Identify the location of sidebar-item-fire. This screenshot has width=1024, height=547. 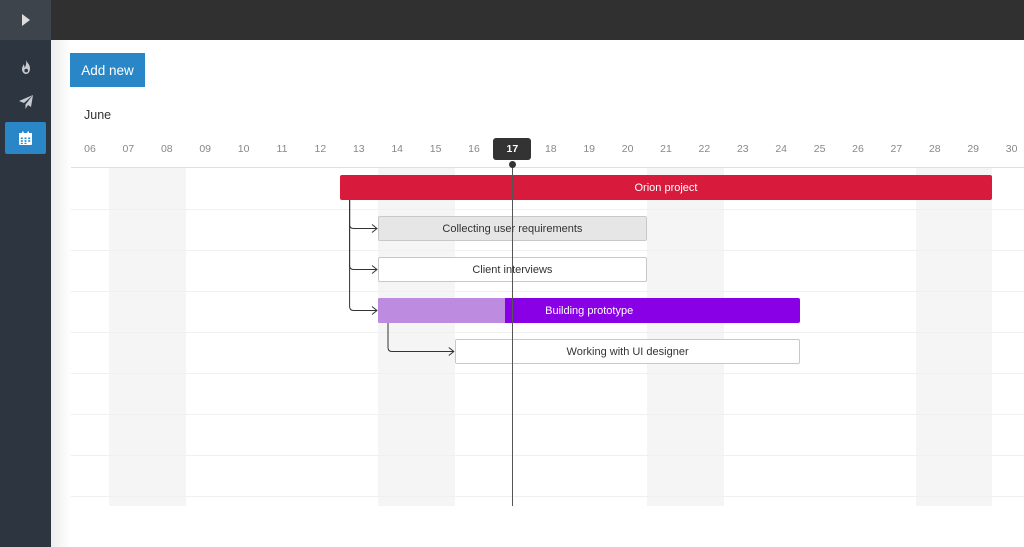
(25, 67).